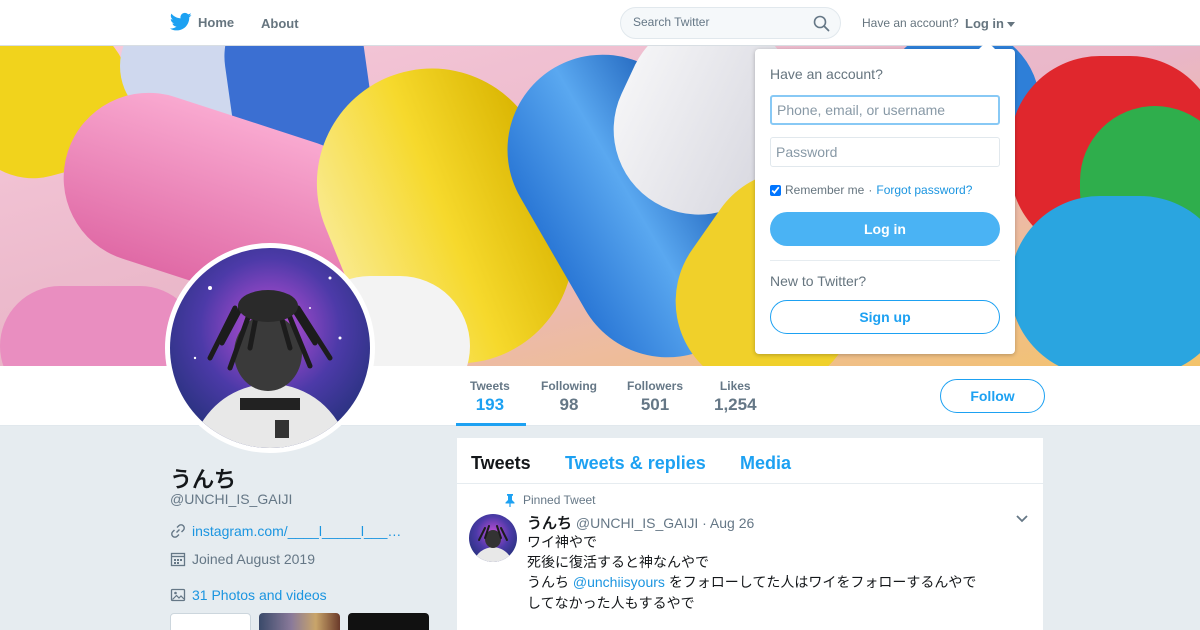  Describe the element at coordinates (280, 23) in the screenshot. I see `nav-about-link: About` at that location.